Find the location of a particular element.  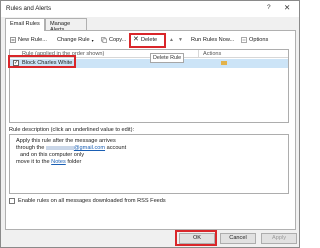

redacted-email is located at coordinates (59, 147).